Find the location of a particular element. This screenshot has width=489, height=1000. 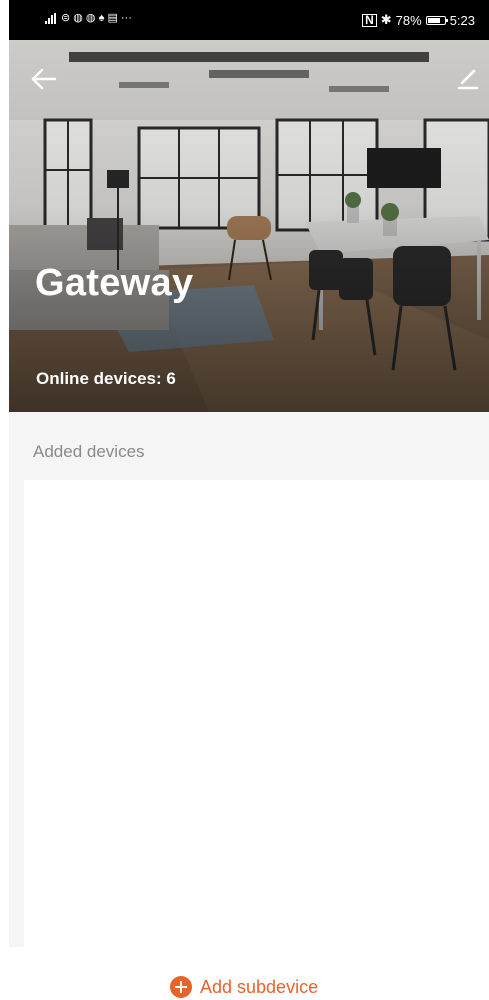

online-devices-count: Online devices: 6 is located at coordinates (106, 378).